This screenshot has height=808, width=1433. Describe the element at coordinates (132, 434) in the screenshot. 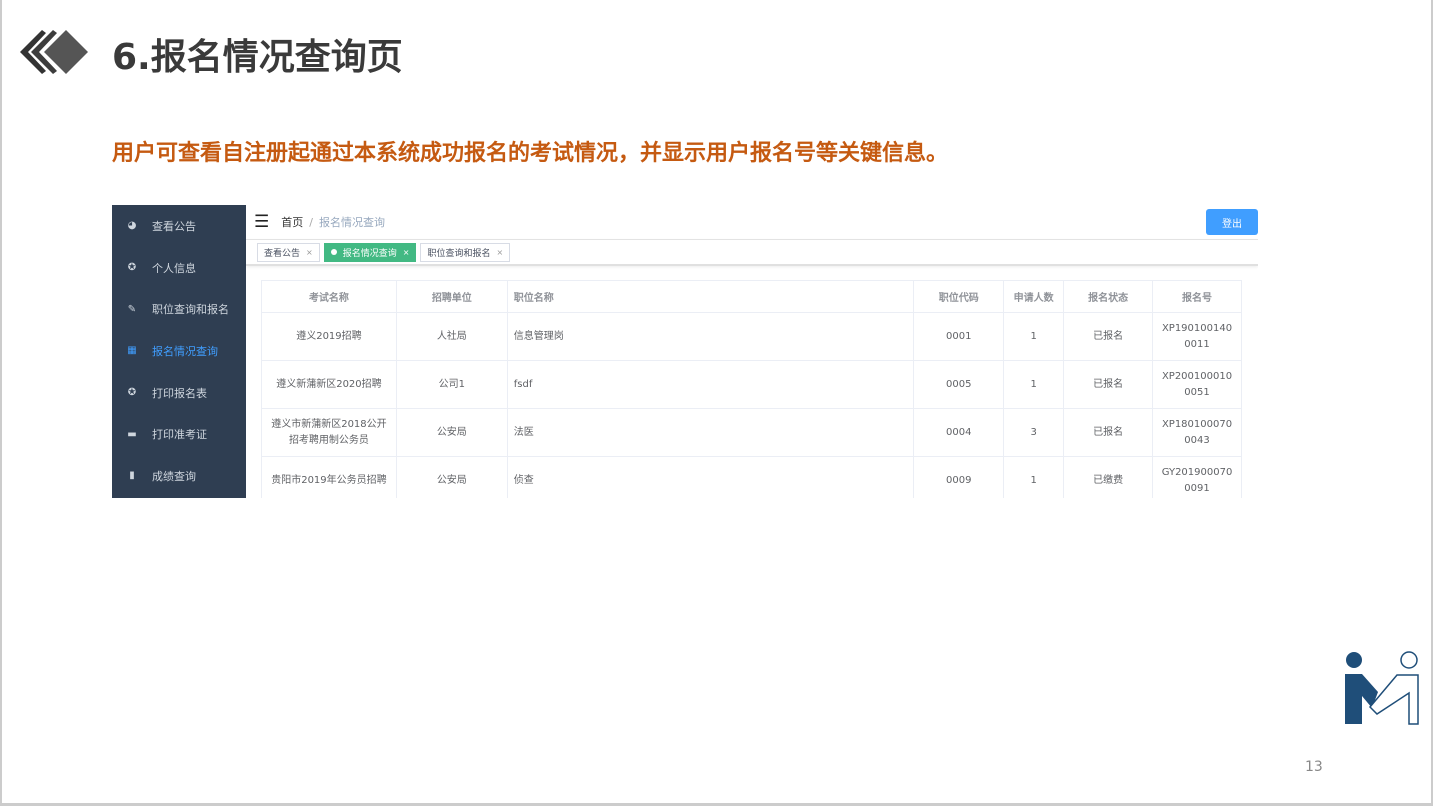

I see `card-icon: ▬` at that location.